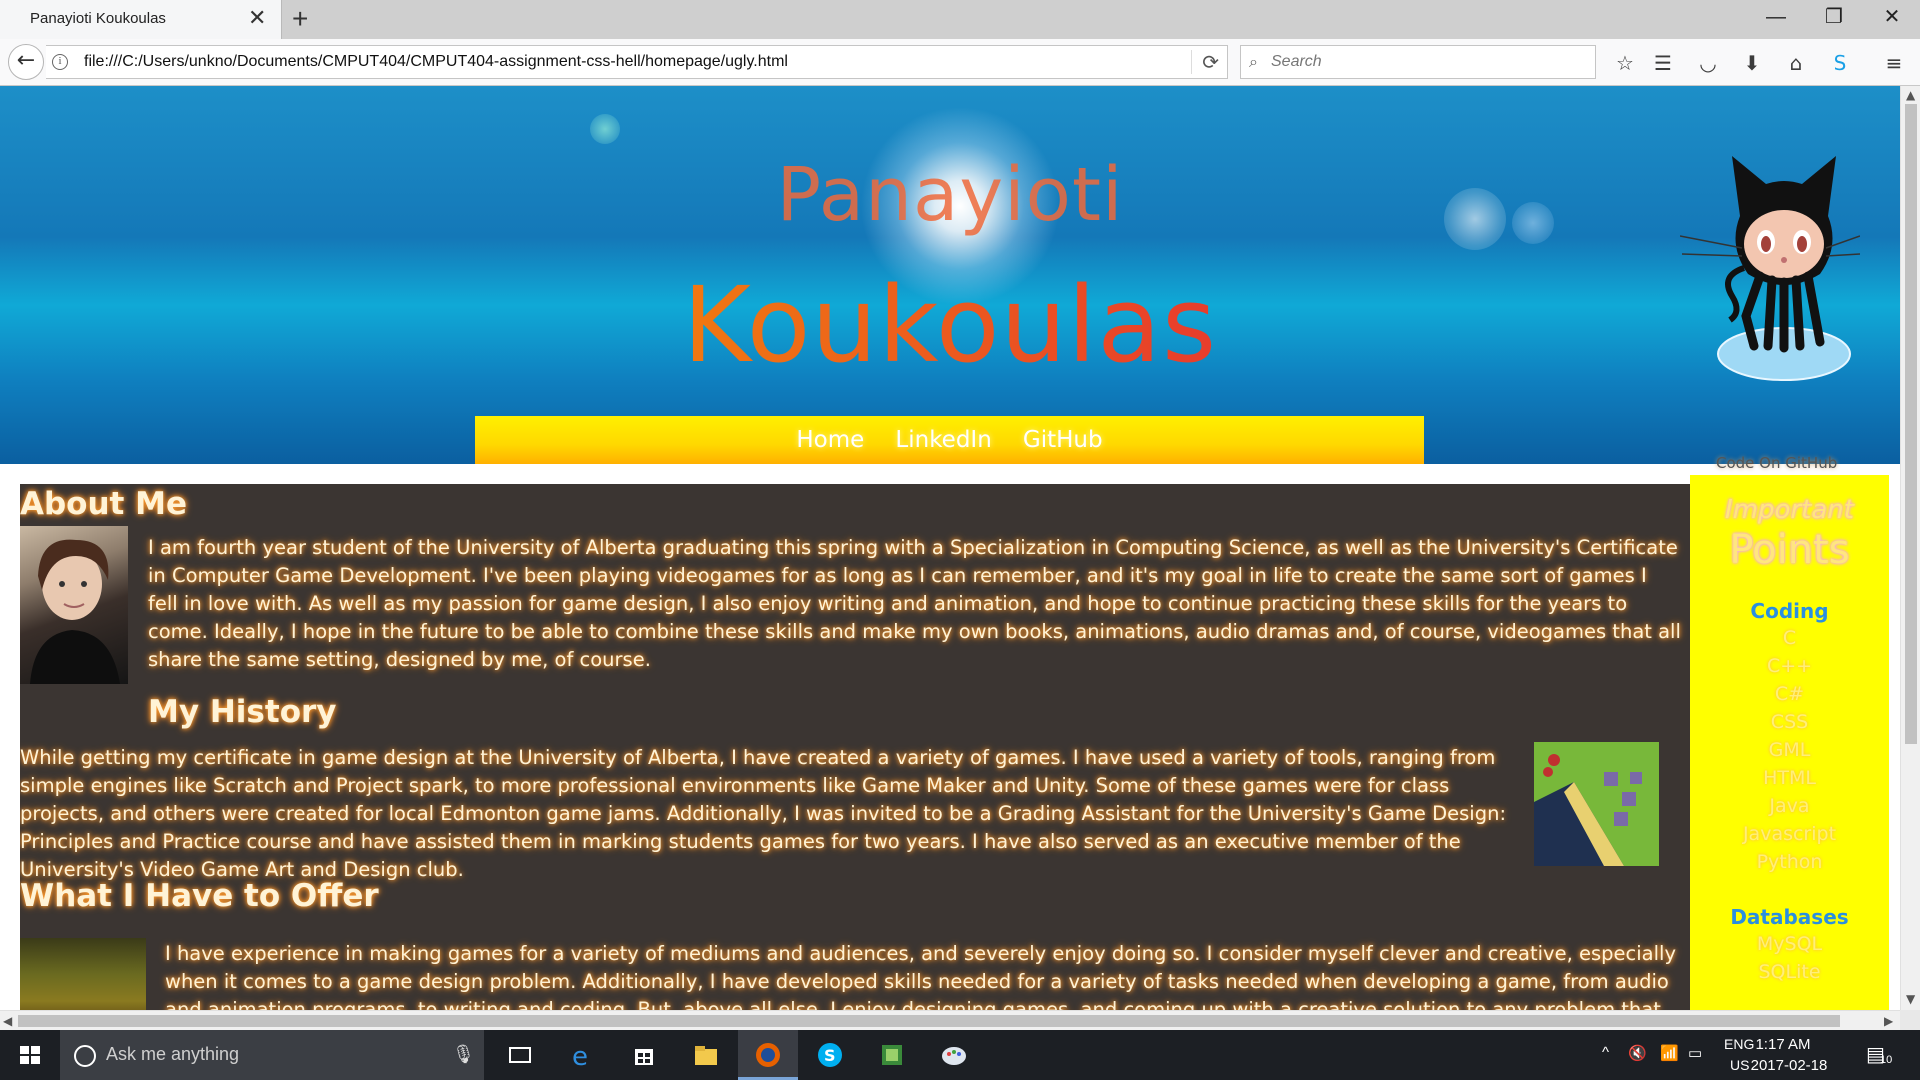  What do you see at coordinates (1739, 1065) in the screenshot?
I see `region-indicator: US` at bounding box center [1739, 1065].